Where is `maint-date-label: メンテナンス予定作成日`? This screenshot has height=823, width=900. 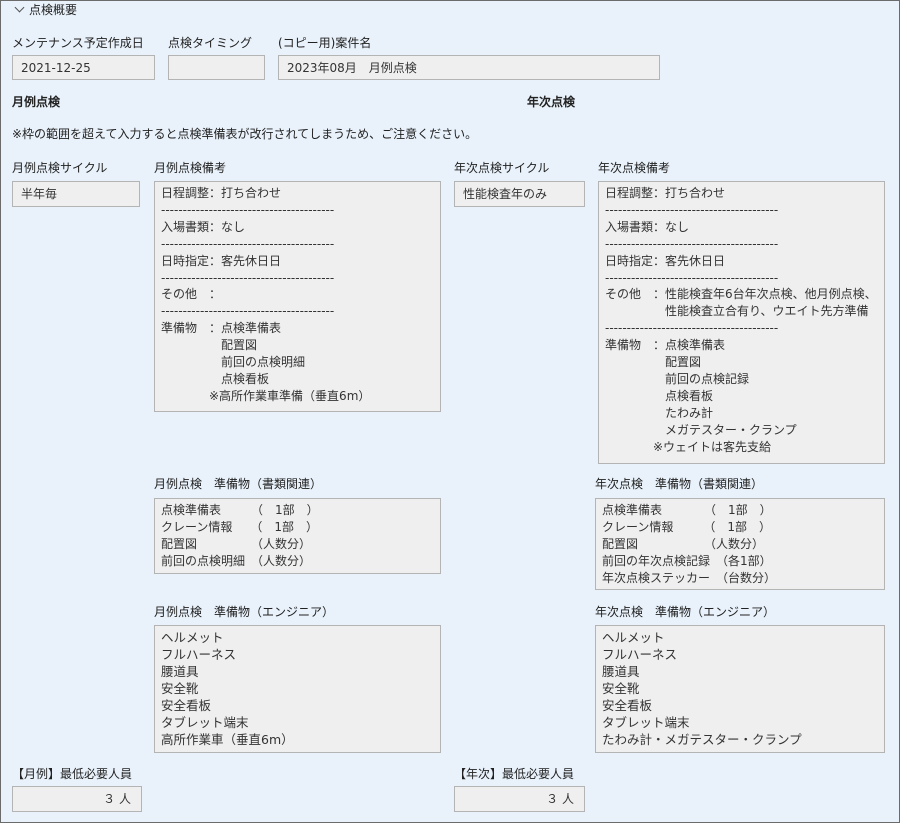
maint-date-label: メンテナンス予定作成日 is located at coordinates (78, 43).